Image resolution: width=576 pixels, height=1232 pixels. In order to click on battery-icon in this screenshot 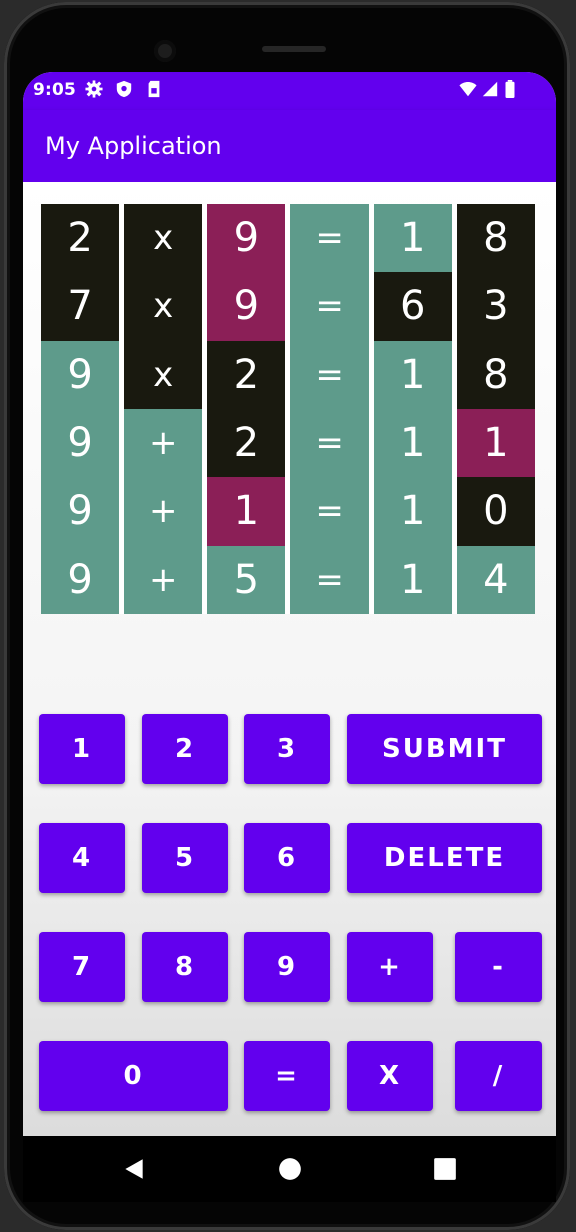, I will do `click(510, 89)`.